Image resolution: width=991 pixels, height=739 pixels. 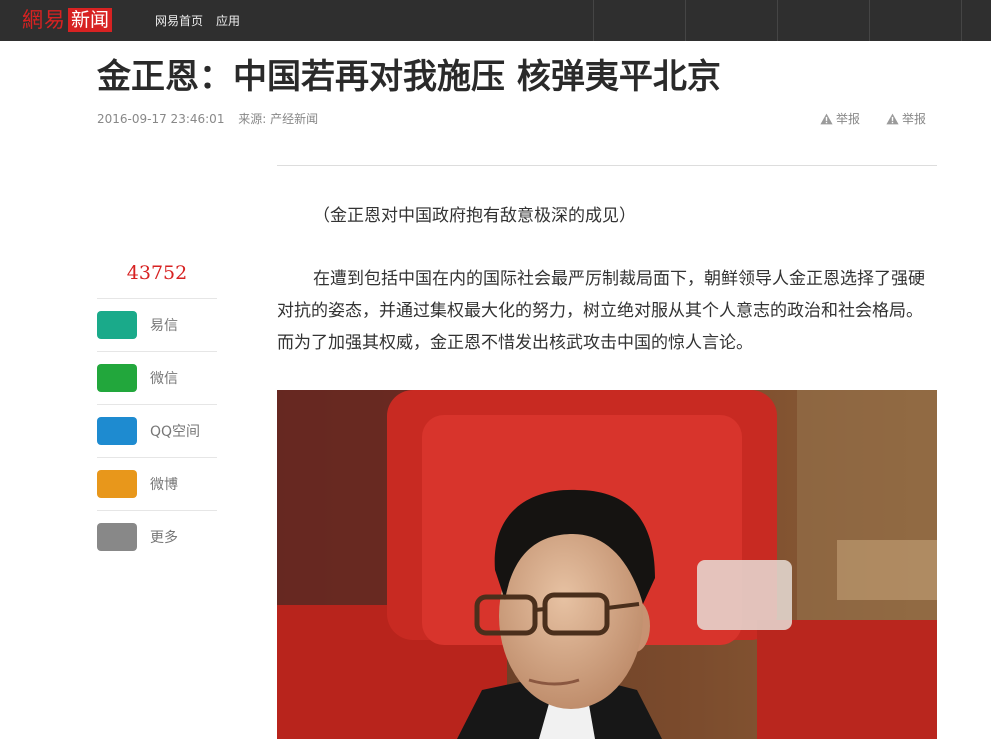 What do you see at coordinates (607, 165) in the screenshot?
I see `divider-line` at bounding box center [607, 165].